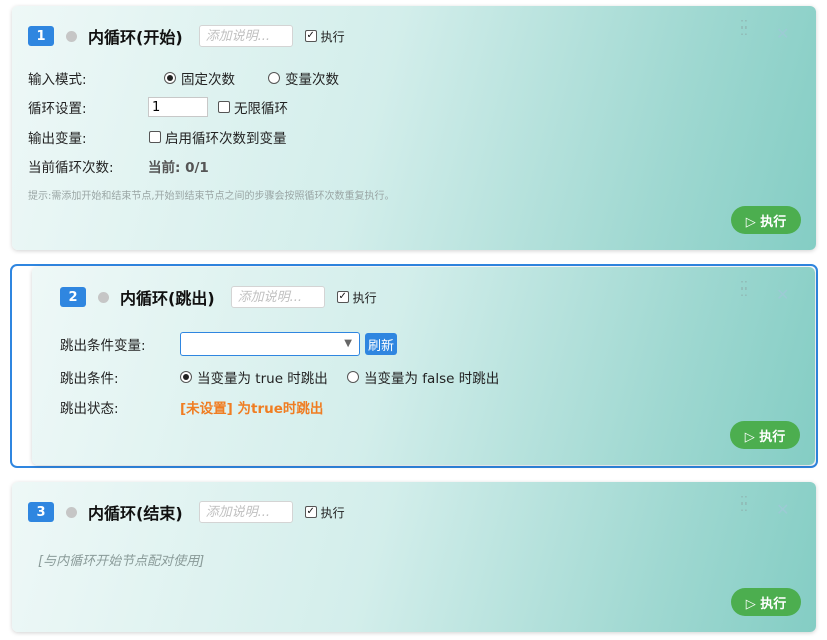 Image resolution: width=827 pixels, height=640 pixels. I want to click on radio-variable-count: 变量次数, so click(303, 78).